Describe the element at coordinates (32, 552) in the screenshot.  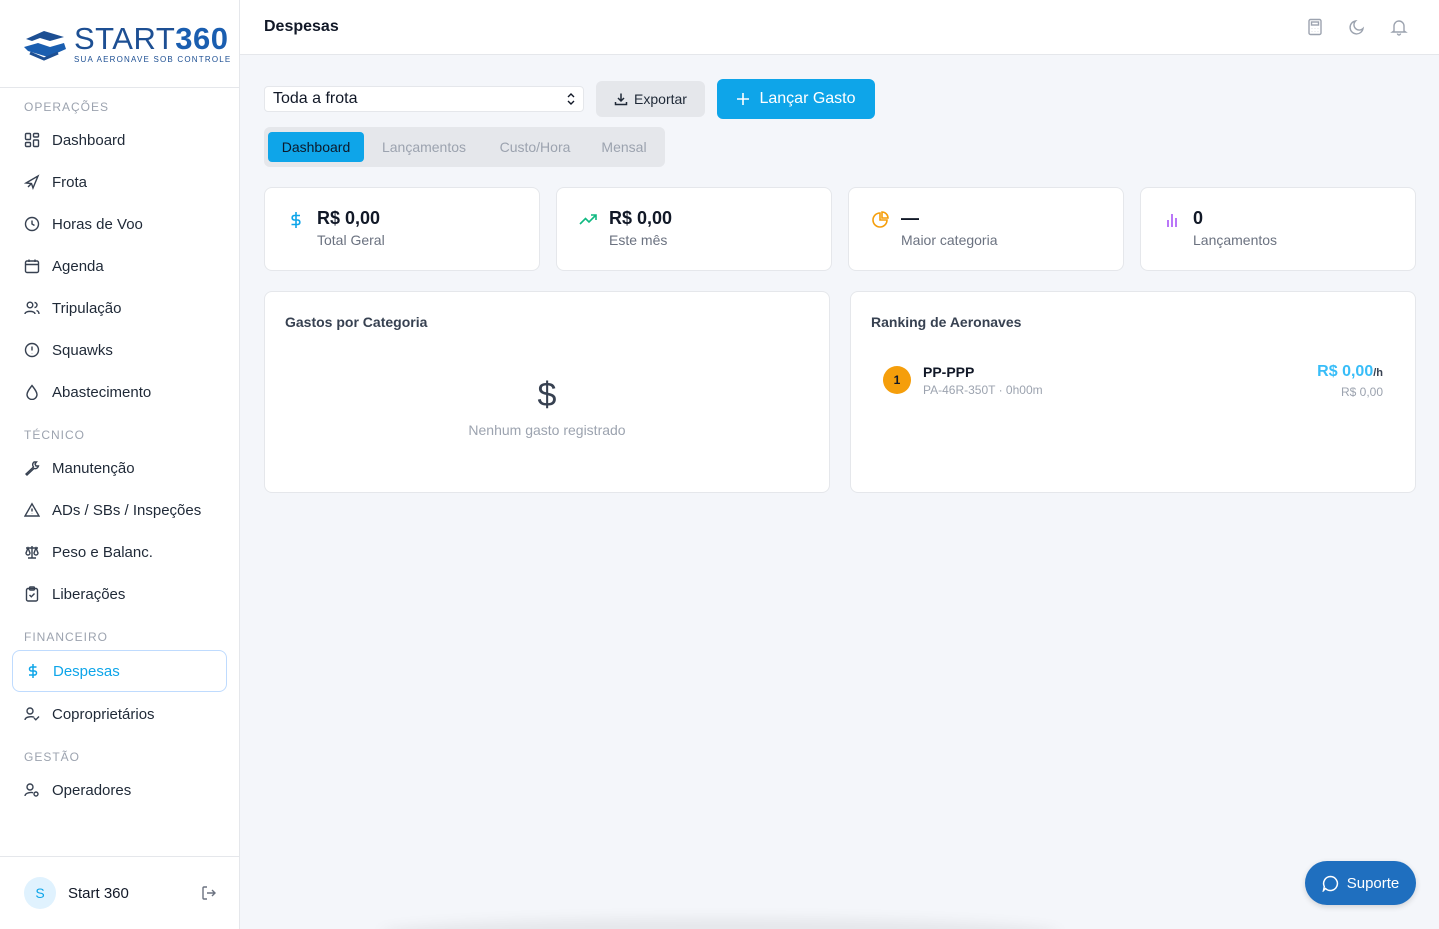
I see `scale-icon` at that location.